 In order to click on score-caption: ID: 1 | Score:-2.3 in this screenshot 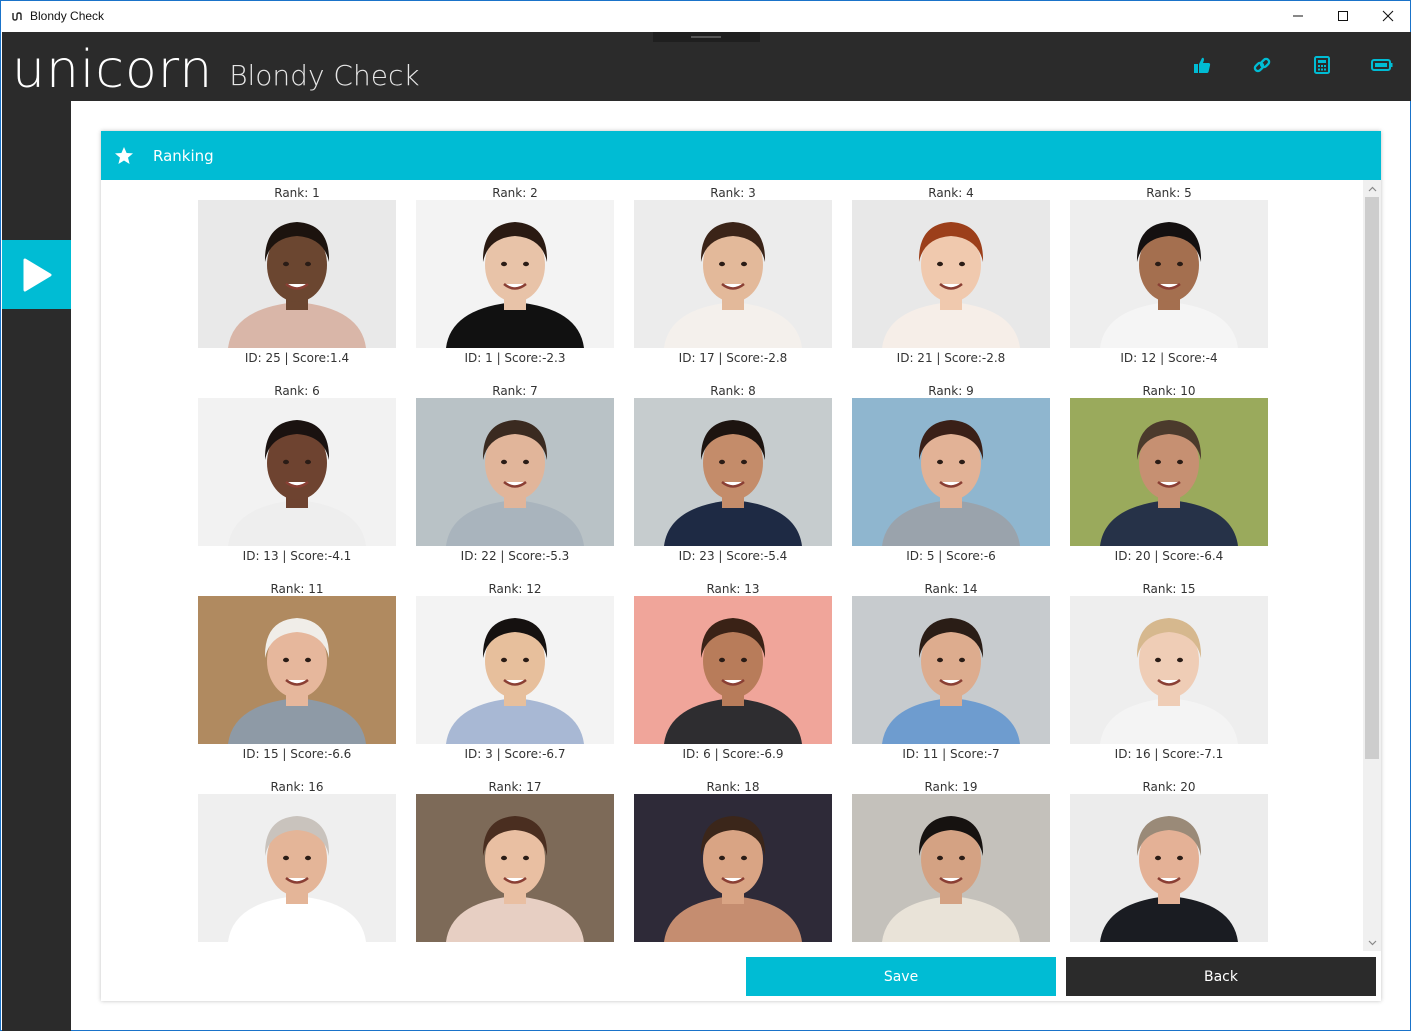, I will do `click(515, 358)`.